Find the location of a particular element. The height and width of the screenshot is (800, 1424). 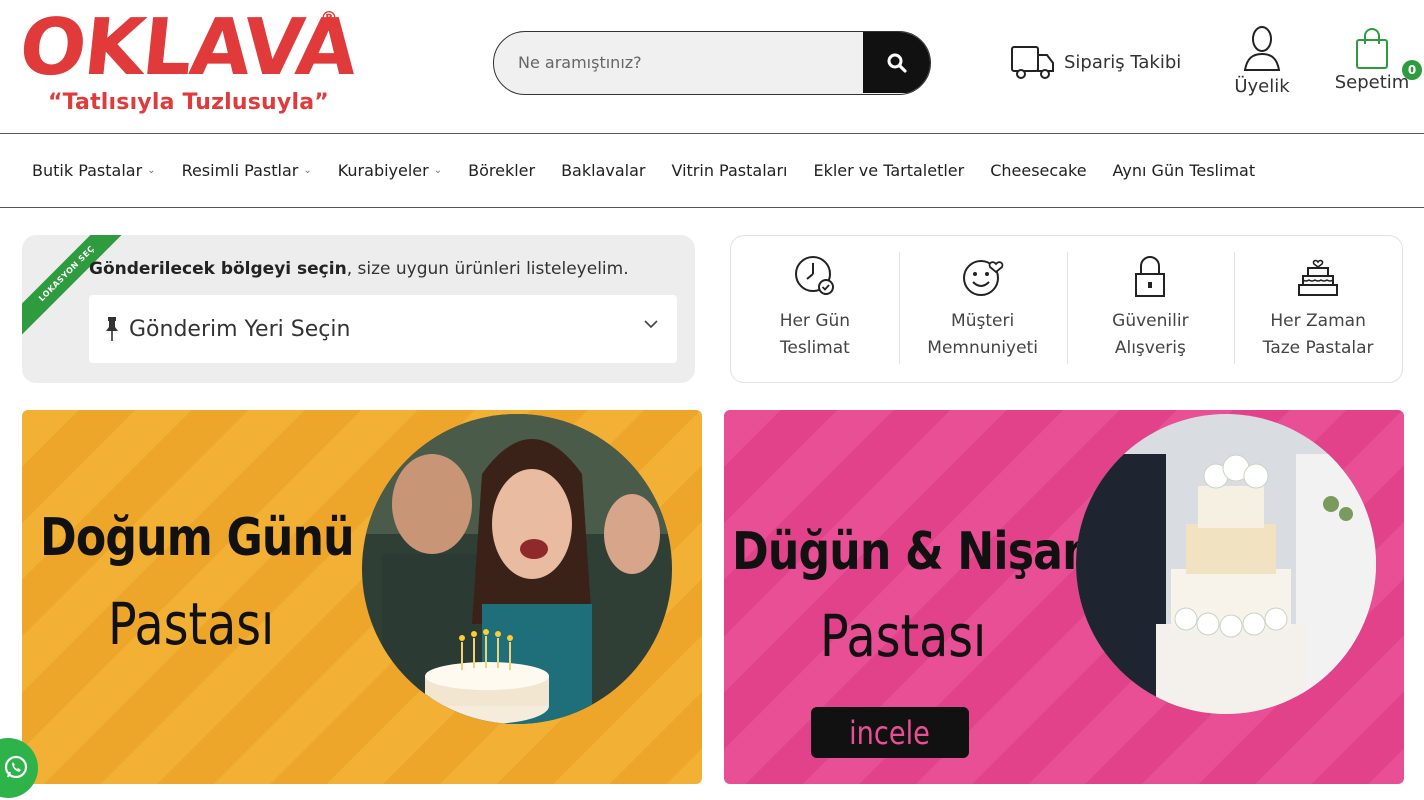

feature-label-line2: Teslimat is located at coordinates (814, 348).